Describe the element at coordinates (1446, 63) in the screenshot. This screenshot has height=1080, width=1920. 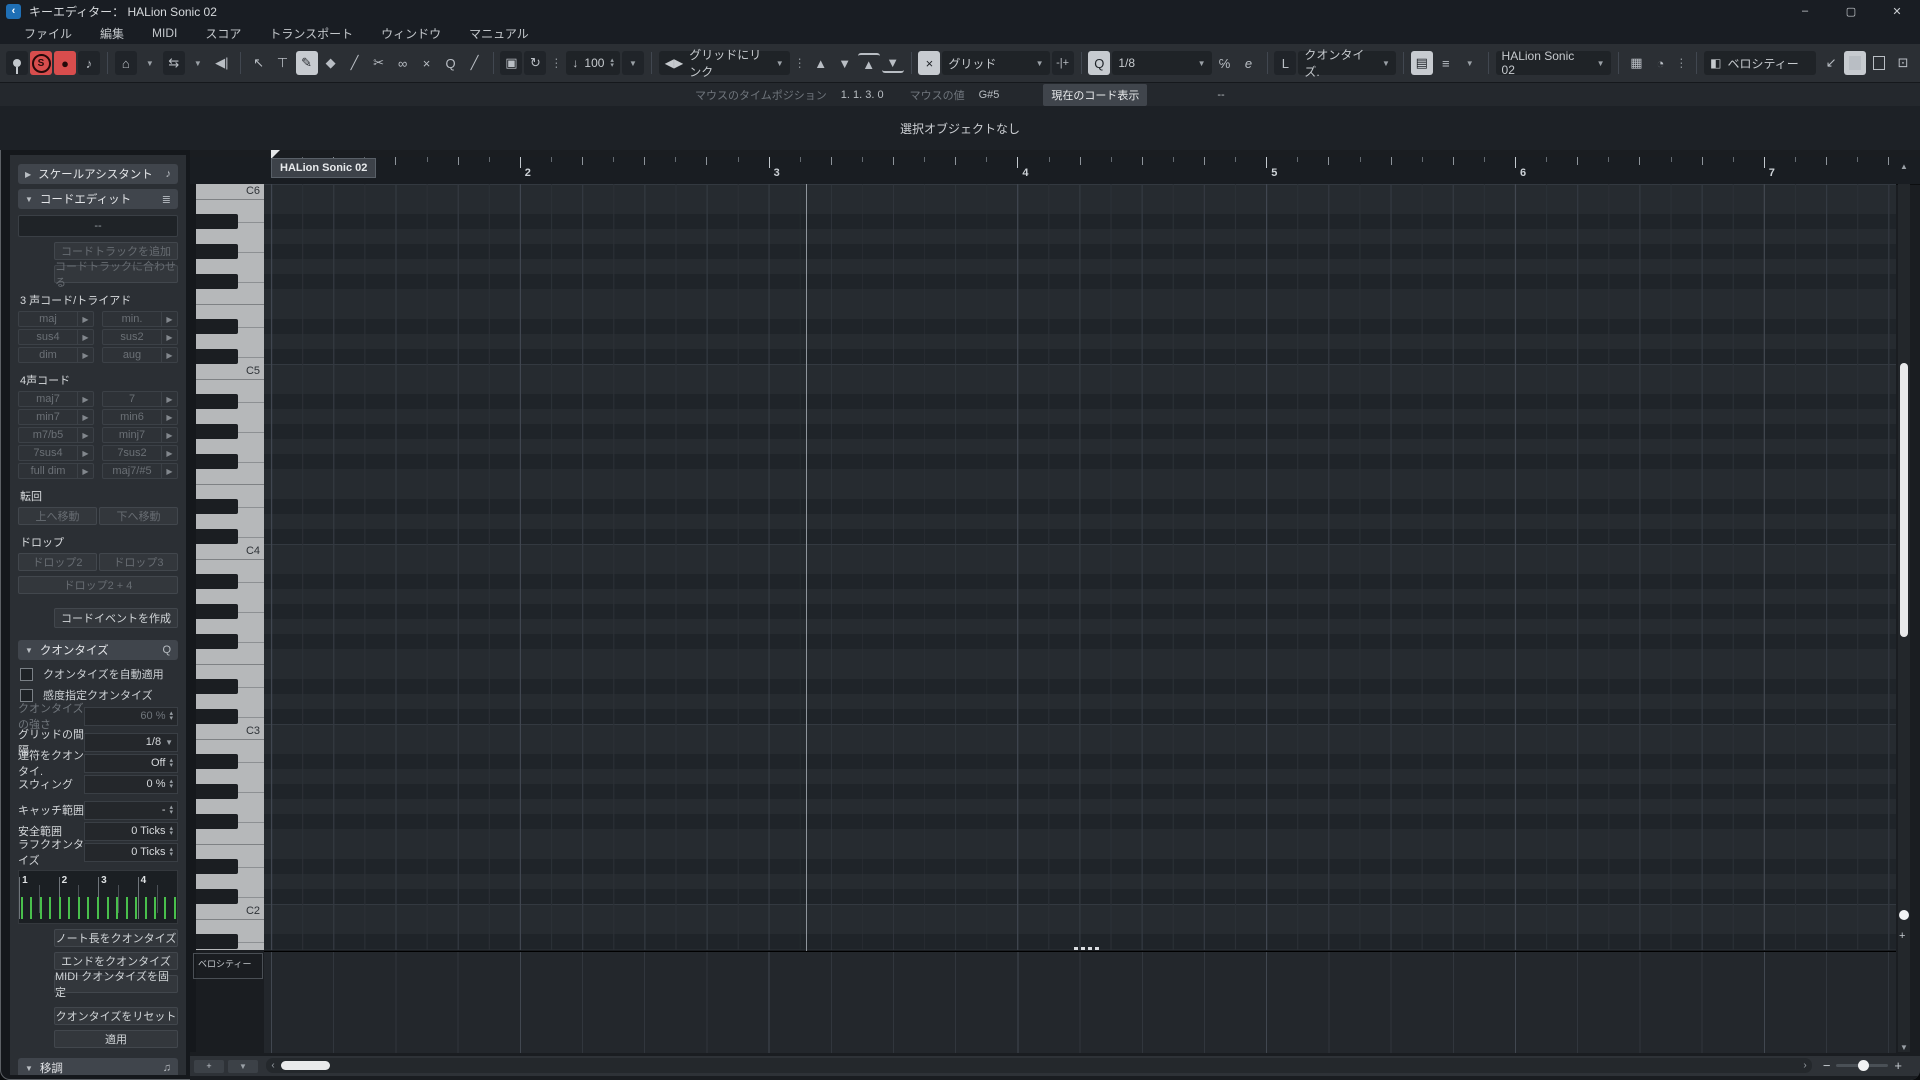
I see `layers-icon: ≡` at that location.